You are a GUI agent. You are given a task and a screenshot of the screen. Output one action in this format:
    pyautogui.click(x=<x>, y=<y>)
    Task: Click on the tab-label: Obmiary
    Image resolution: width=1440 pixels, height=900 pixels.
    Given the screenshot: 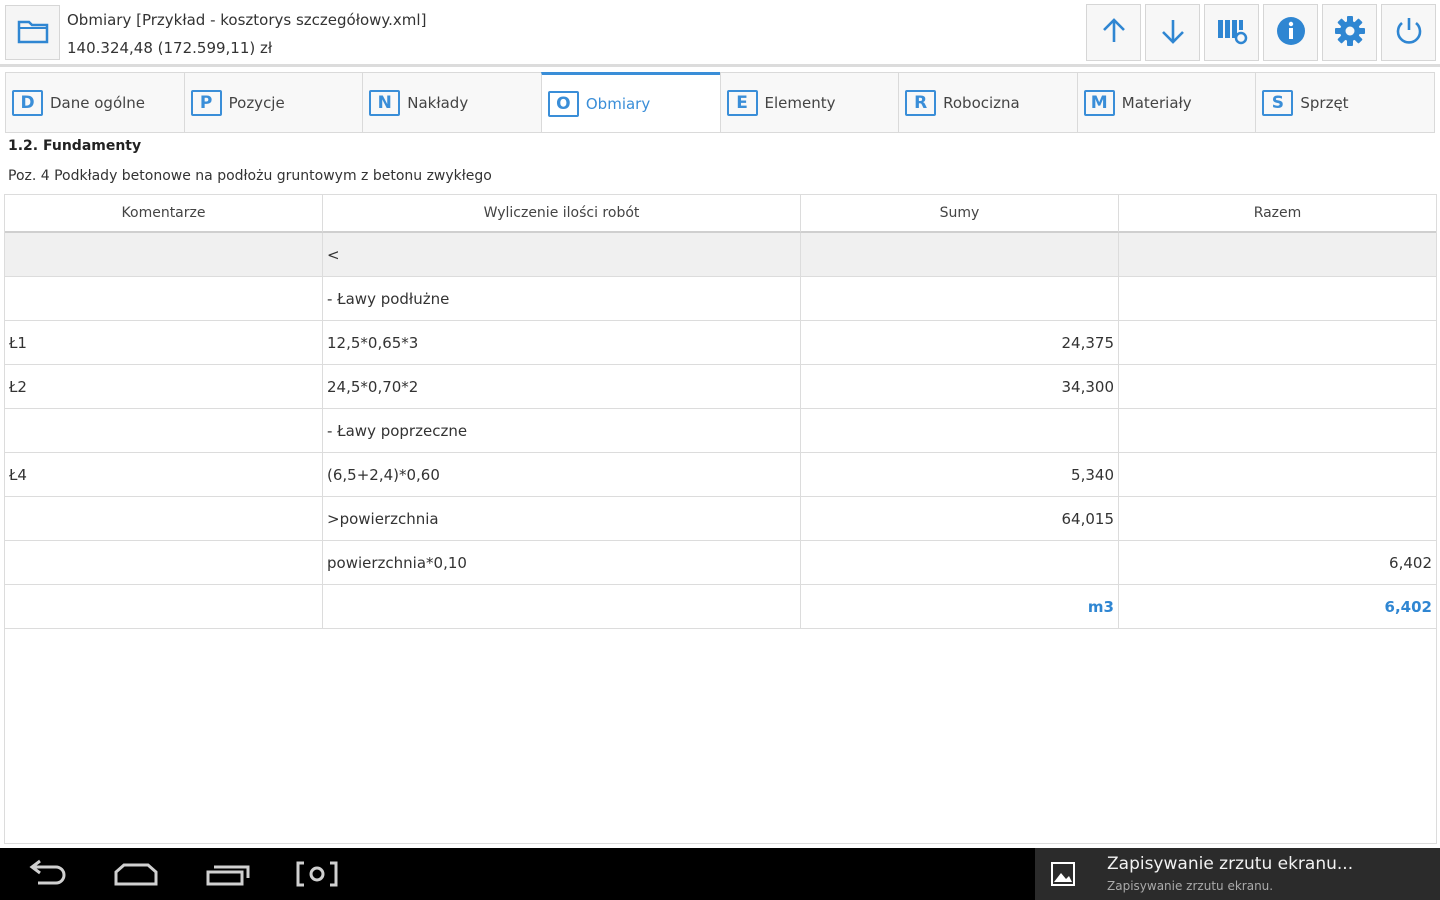 What is the action you would take?
    pyautogui.click(x=618, y=103)
    